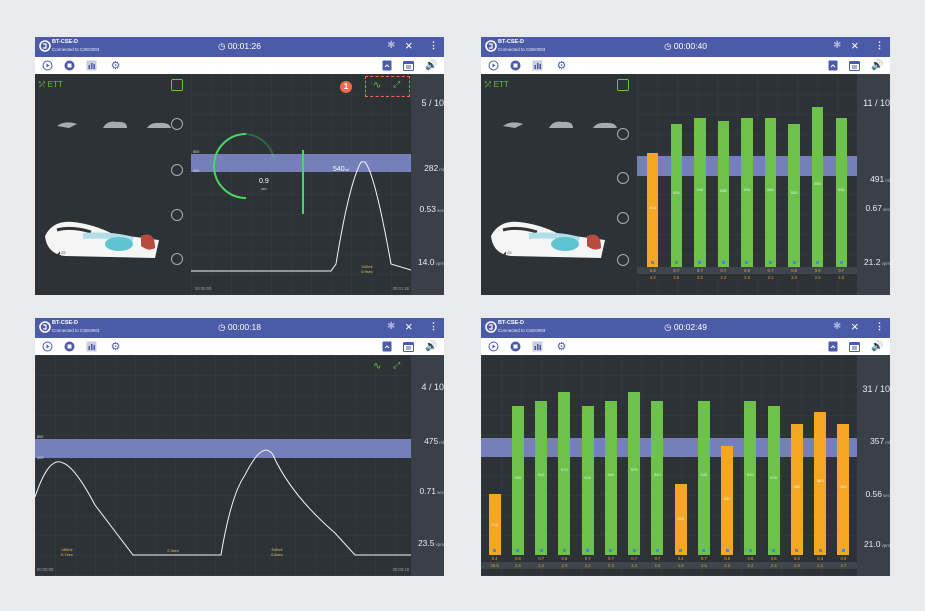 The height and width of the screenshot is (611, 925). What do you see at coordinates (843, 487) in the screenshot?
I see `bar-value-label: 460` at bounding box center [843, 487].